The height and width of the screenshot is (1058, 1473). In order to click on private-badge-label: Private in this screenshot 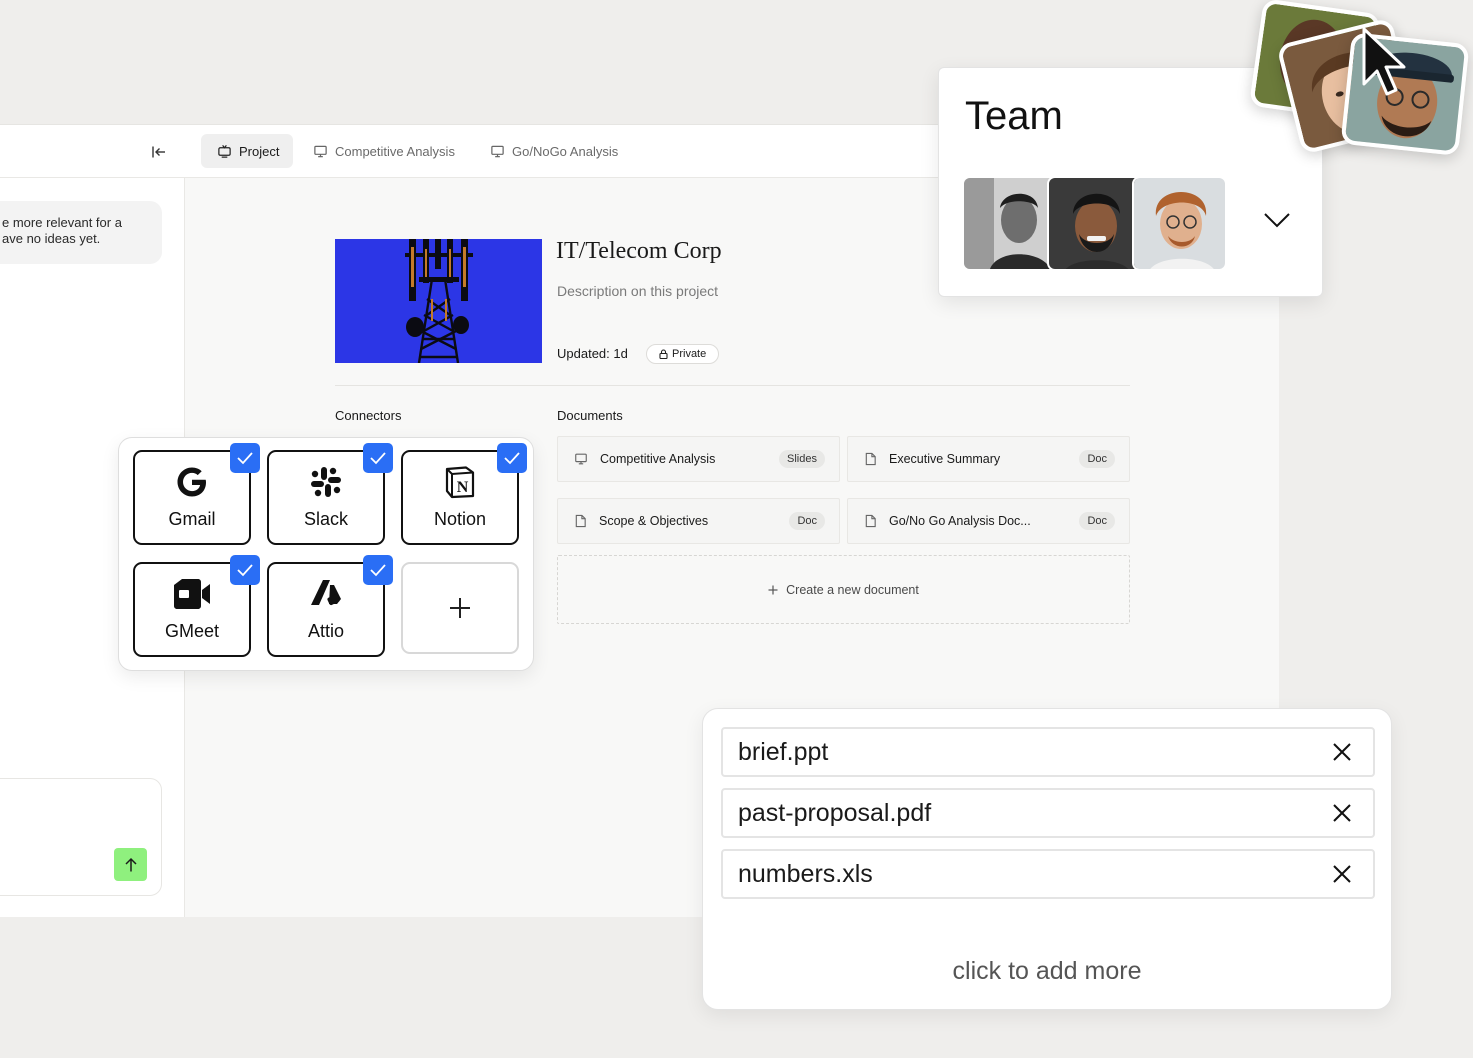, I will do `click(689, 354)`.